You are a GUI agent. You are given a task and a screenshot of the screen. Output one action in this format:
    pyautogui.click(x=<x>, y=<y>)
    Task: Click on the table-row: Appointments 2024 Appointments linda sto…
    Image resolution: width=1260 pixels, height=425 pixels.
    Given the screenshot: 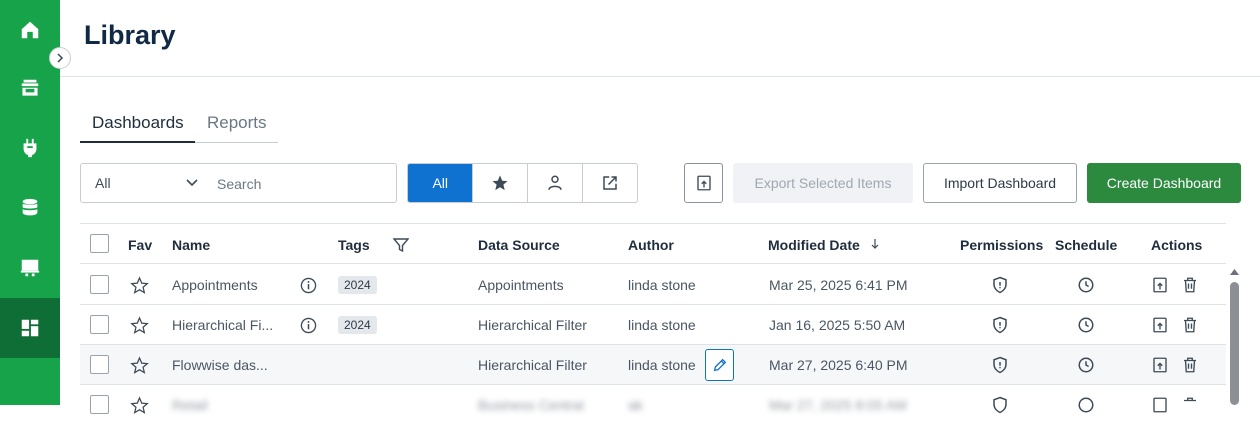 What is the action you would take?
    pyautogui.click(x=653, y=285)
    